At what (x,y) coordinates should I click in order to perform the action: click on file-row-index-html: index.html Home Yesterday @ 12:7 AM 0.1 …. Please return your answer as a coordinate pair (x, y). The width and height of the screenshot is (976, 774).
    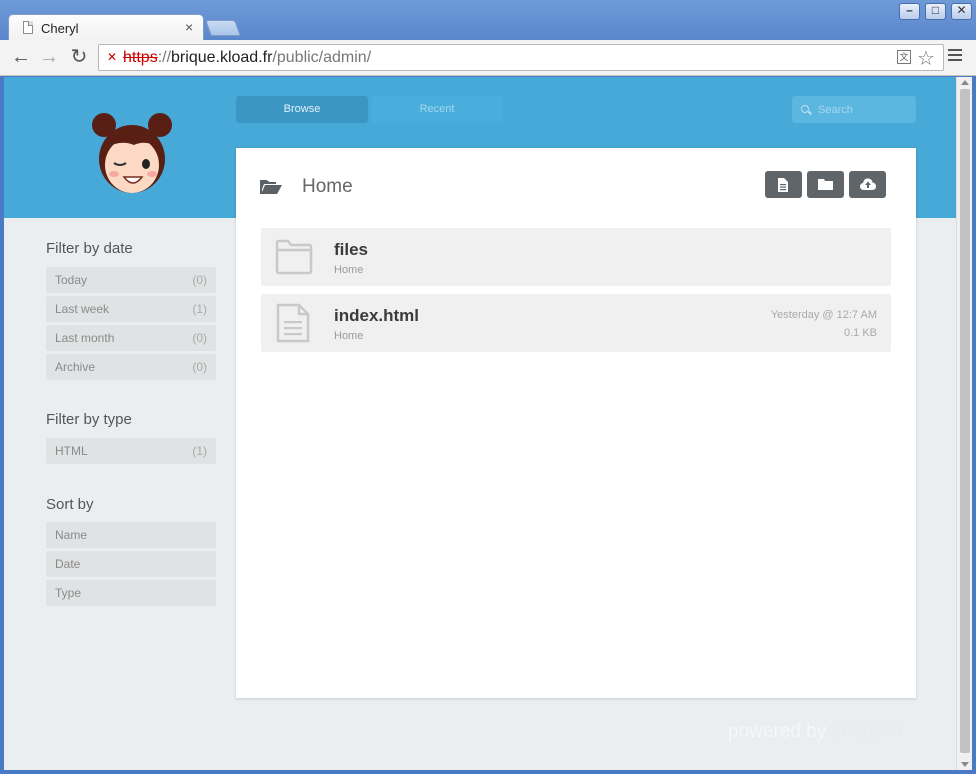
    Looking at the image, I should click on (576, 323).